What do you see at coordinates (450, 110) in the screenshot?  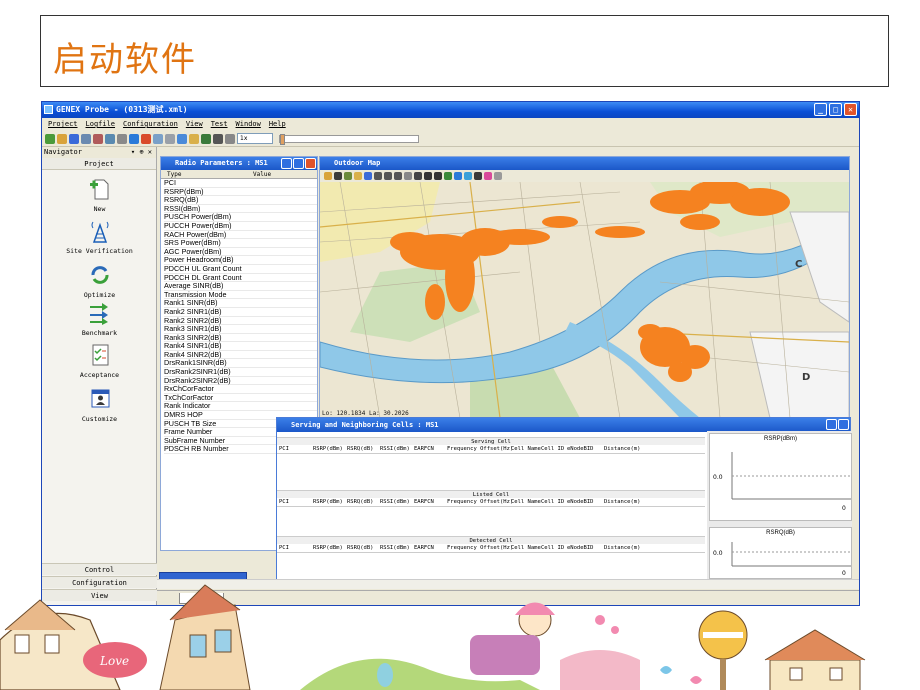 I see `window-titlebar: GENEX Probe - (0313测试.xml) _ □ ✕` at bounding box center [450, 110].